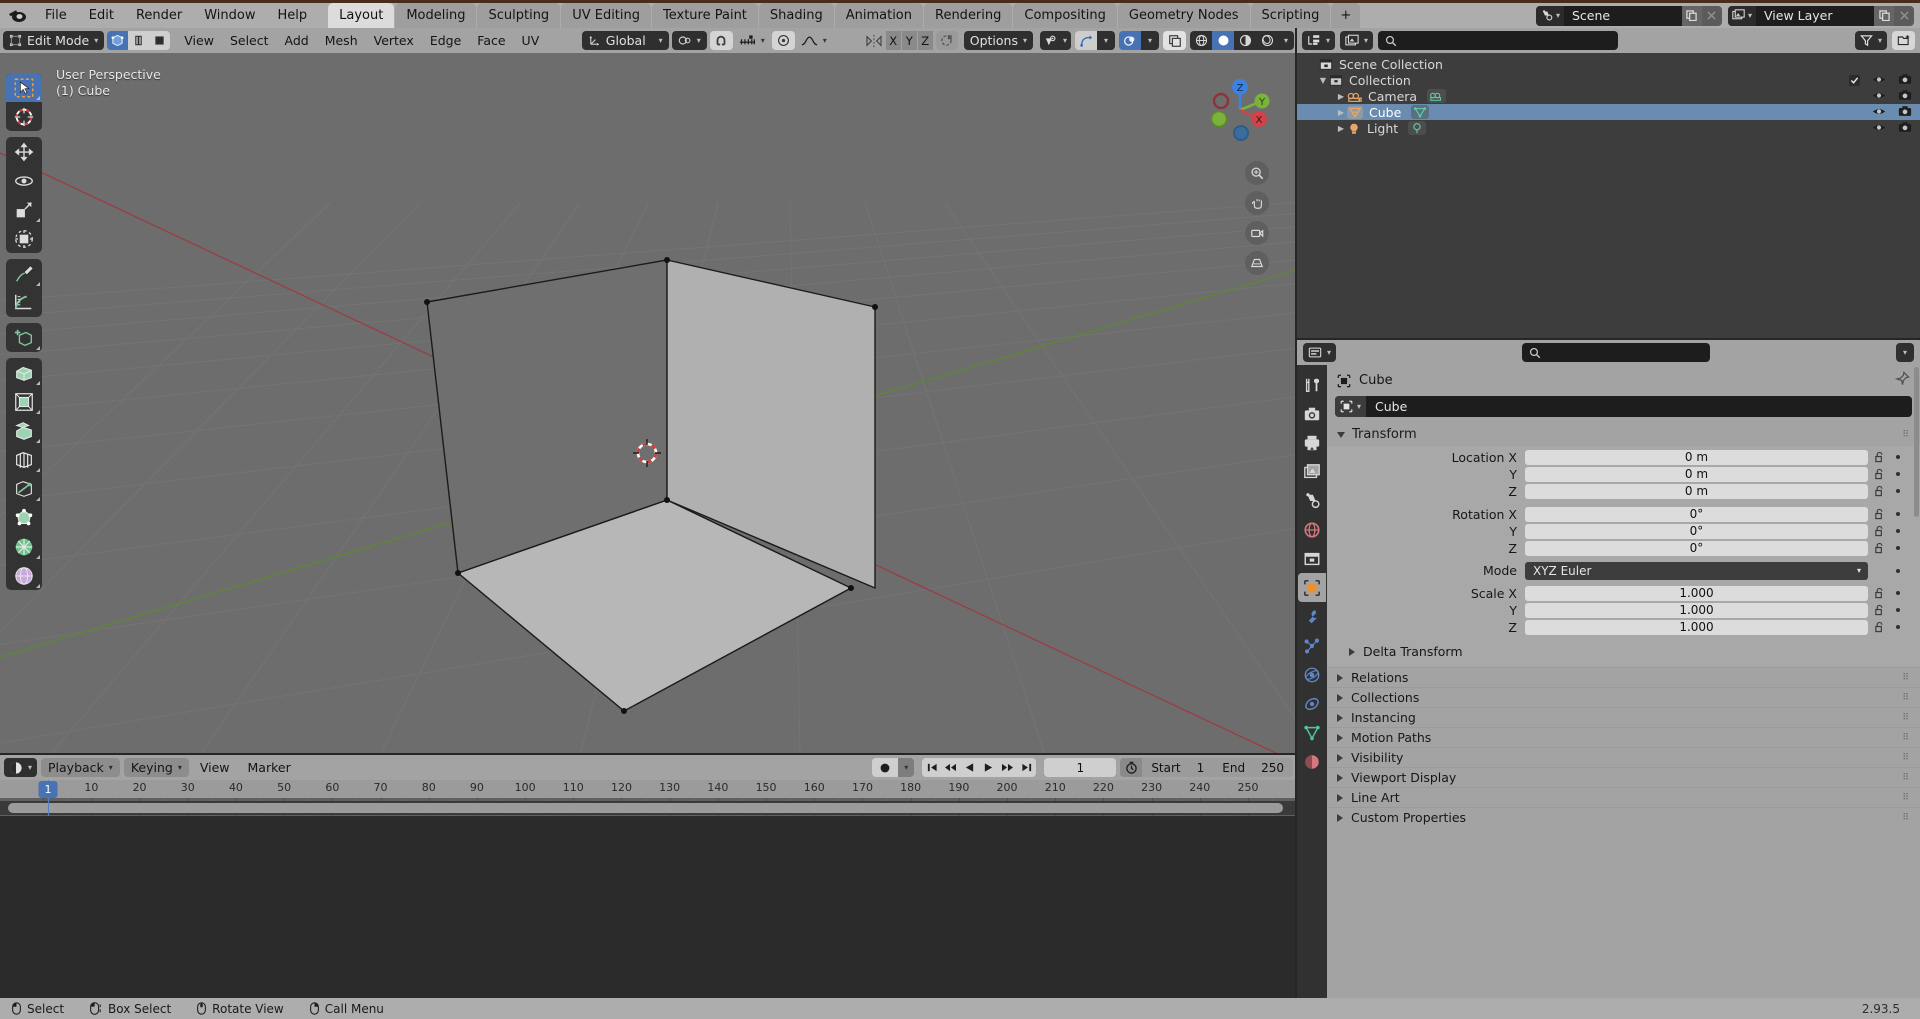 This screenshot has width=1920, height=1019. Describe the element at coordinates (1174, 40) in the screenshot. I see `xray-toggle` at that location.